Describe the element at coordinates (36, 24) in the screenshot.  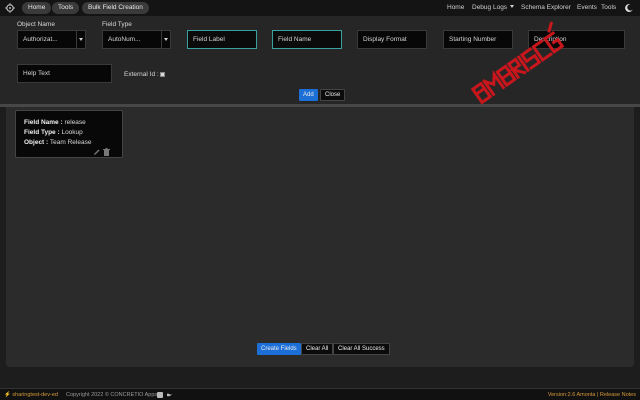
I see `object-name-label: Object Name` at that location.